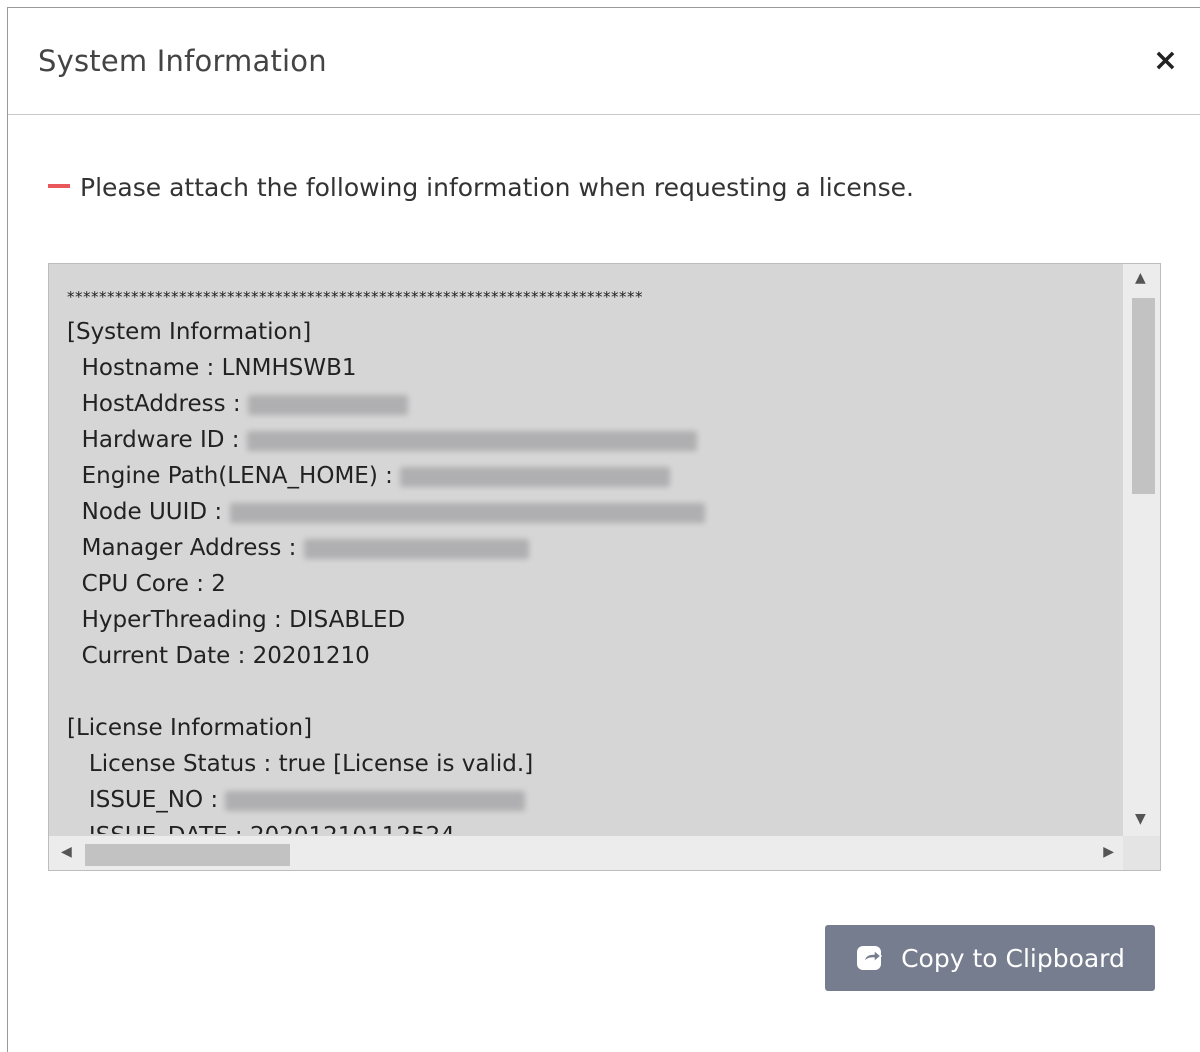 This screenshot has height=1052, width=1200. I want to click on vertical-scroll-thumb, so click(1143, 396).